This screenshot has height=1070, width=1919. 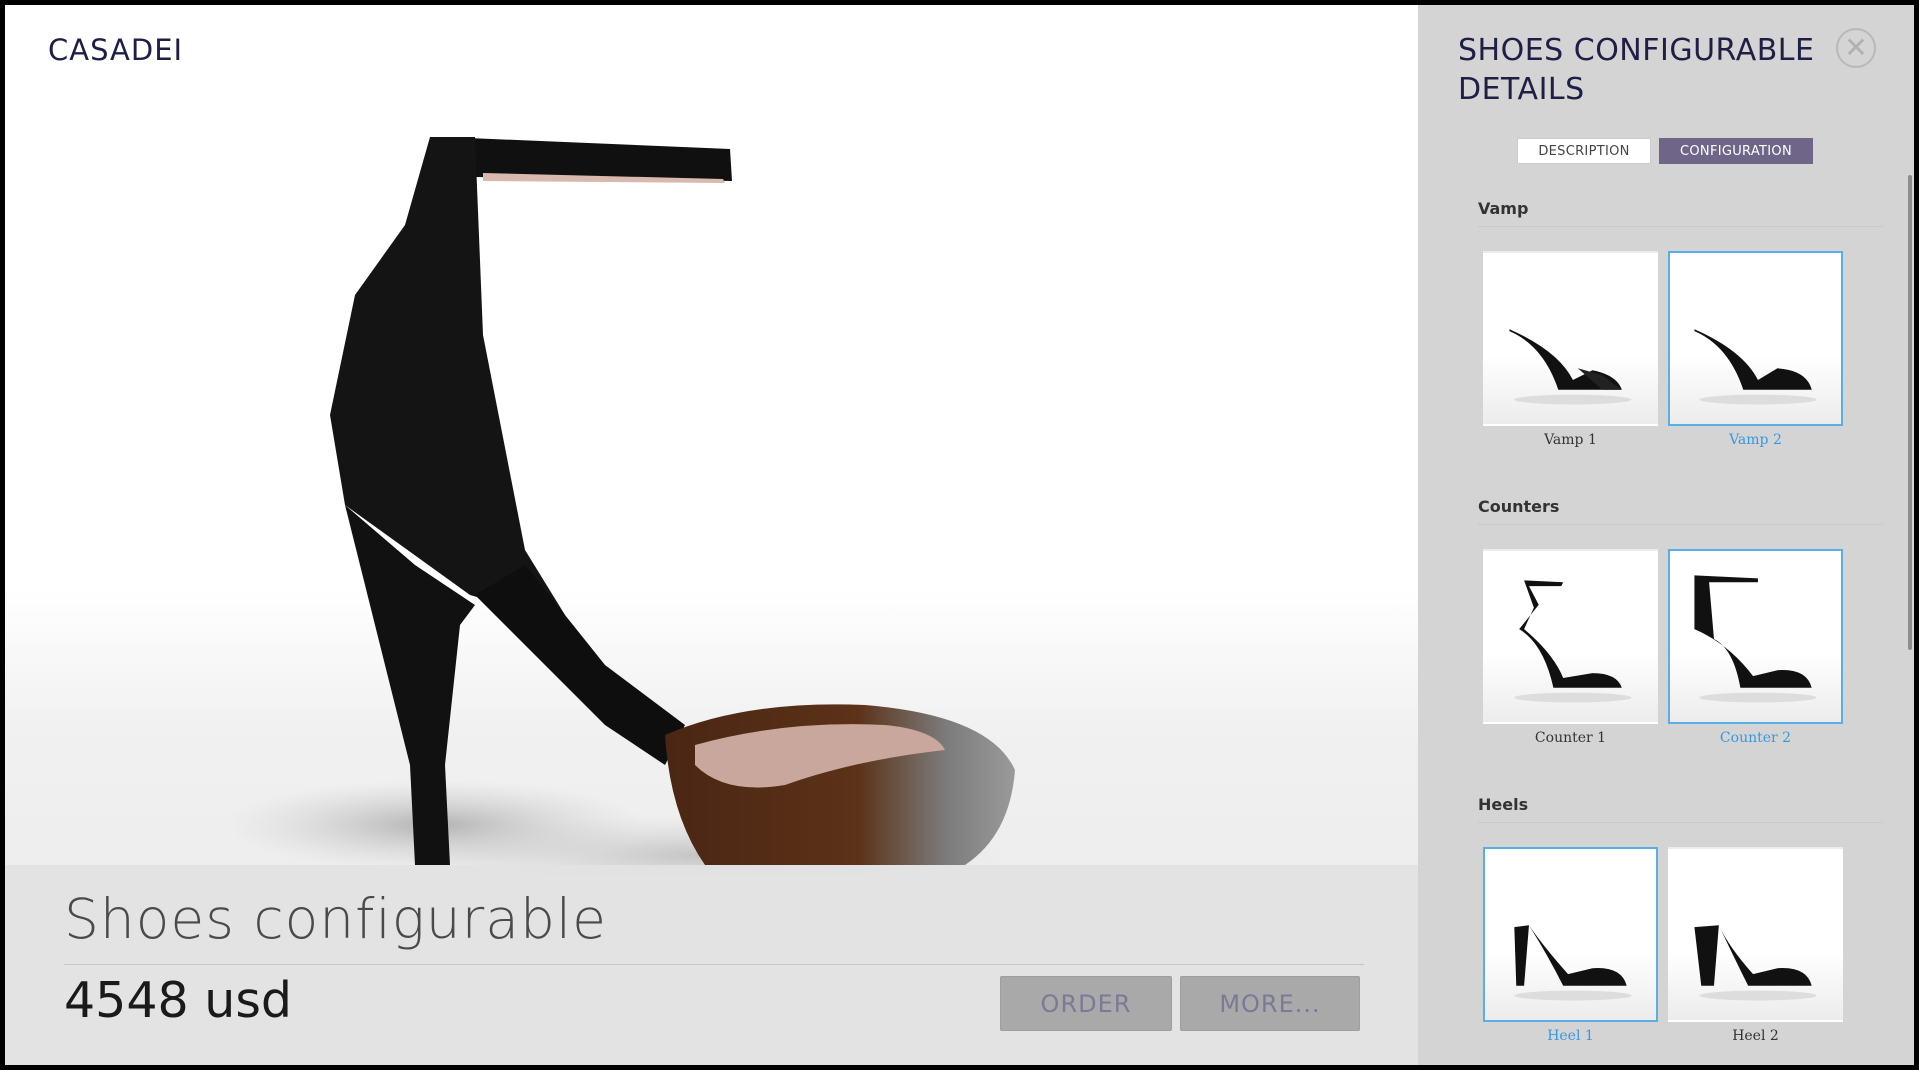 I want to click on option-vamp-2: Vamp 2, so click(x=1755, y=349).